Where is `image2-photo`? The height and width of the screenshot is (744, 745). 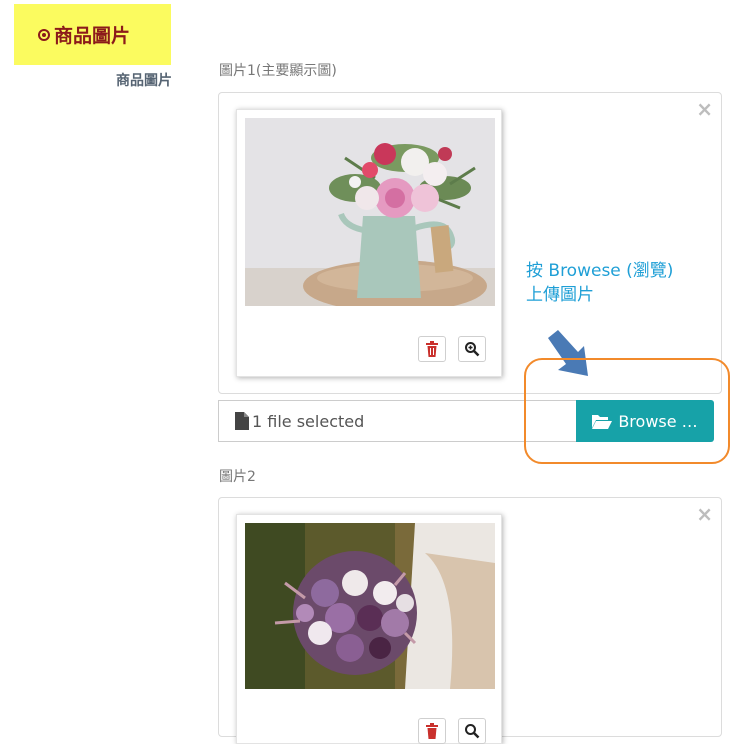
image2-photo is located at coordinates (370, 606).